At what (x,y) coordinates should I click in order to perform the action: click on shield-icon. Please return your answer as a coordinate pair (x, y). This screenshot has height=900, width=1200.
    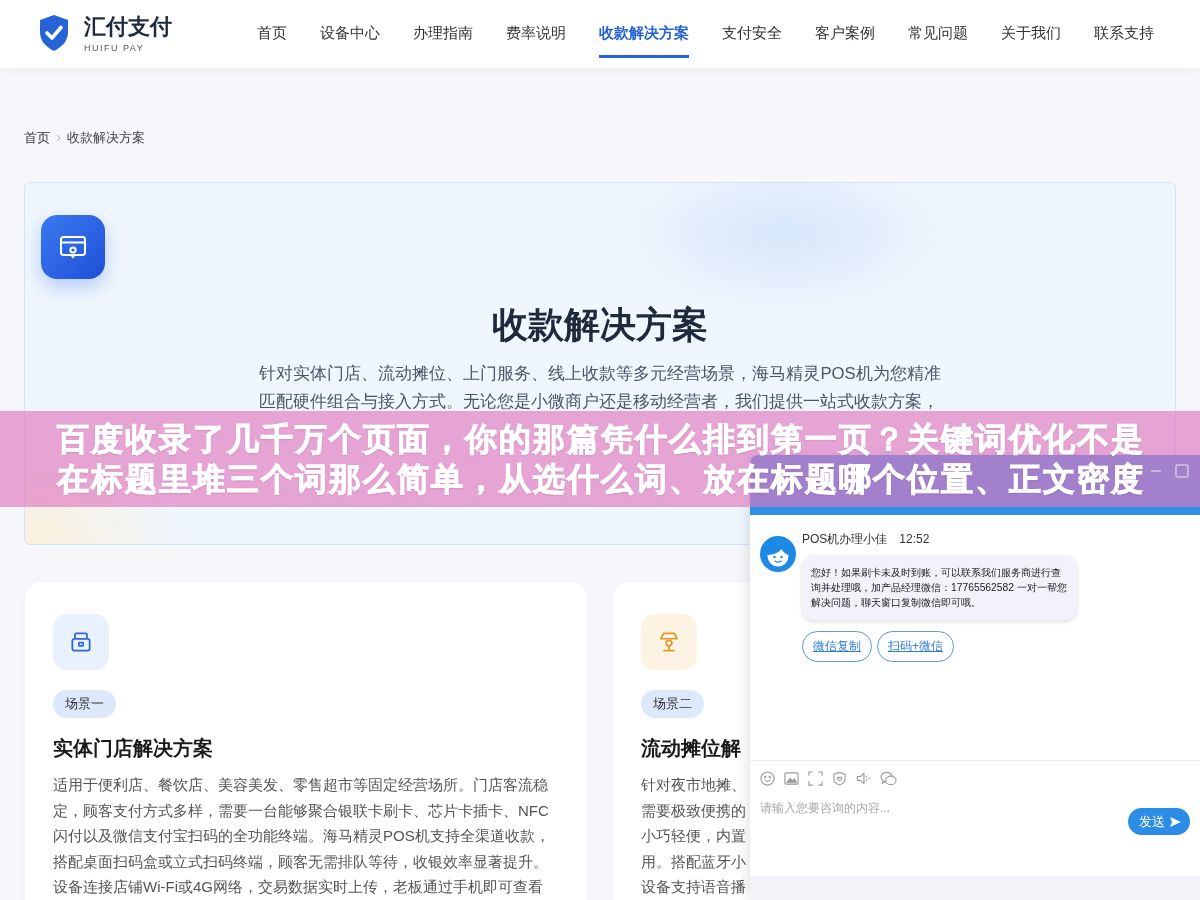
    Looking at the image, I should click on (839, 778).